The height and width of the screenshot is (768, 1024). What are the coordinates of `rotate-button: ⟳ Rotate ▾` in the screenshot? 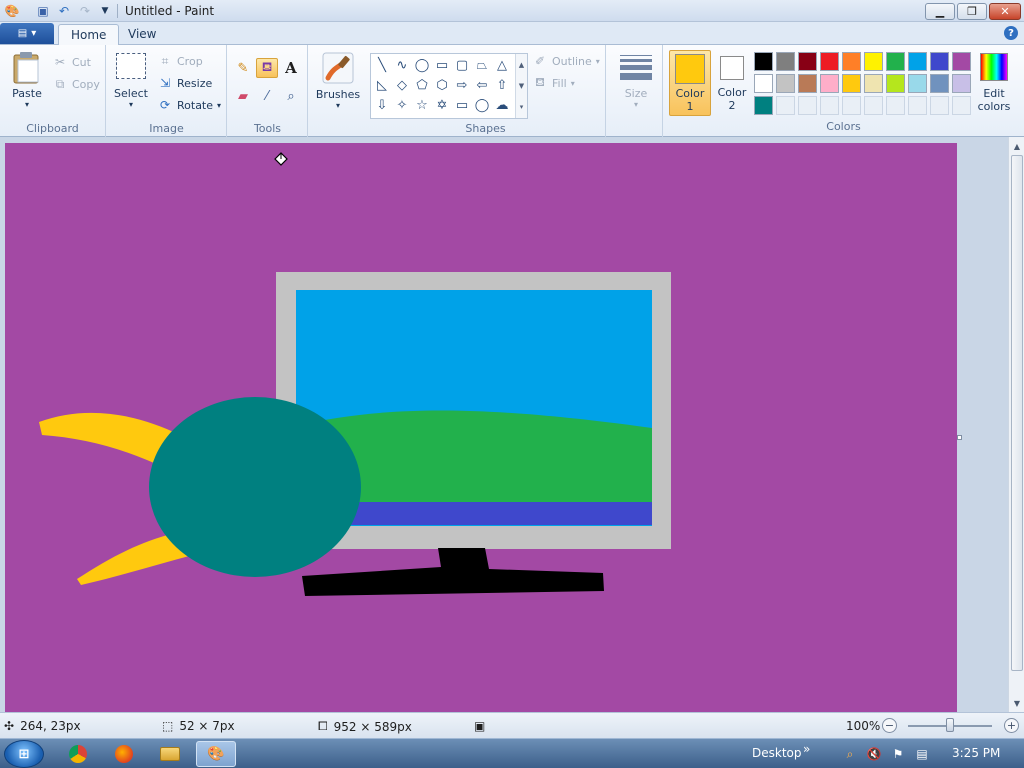 It's located at (189, 105).